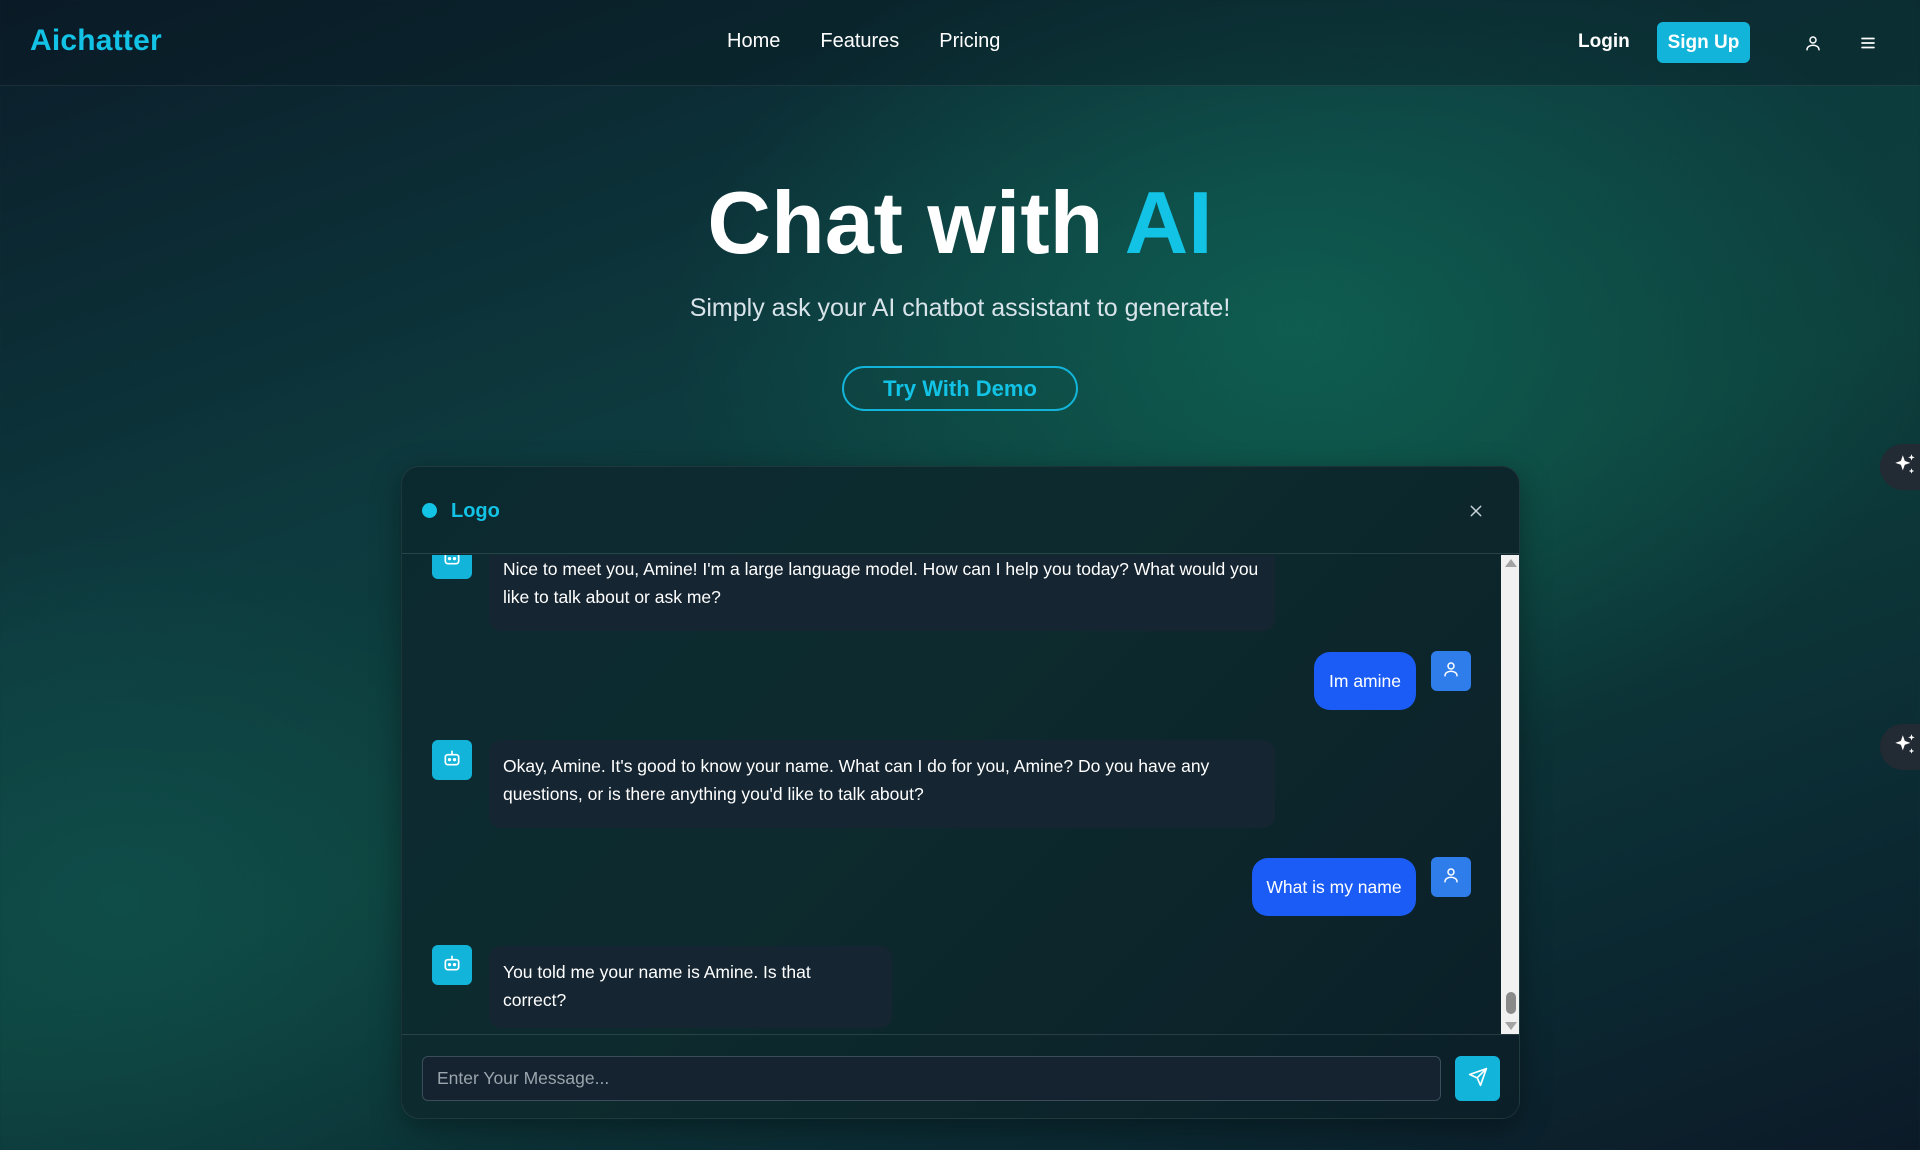 The width and height of the screenshot is (1920, 1150). What do you see at coordinates (612, 597) in the screenshot?
I see `bot-message-line: like to talk about or ask me?` at bounding box center [612, 597].